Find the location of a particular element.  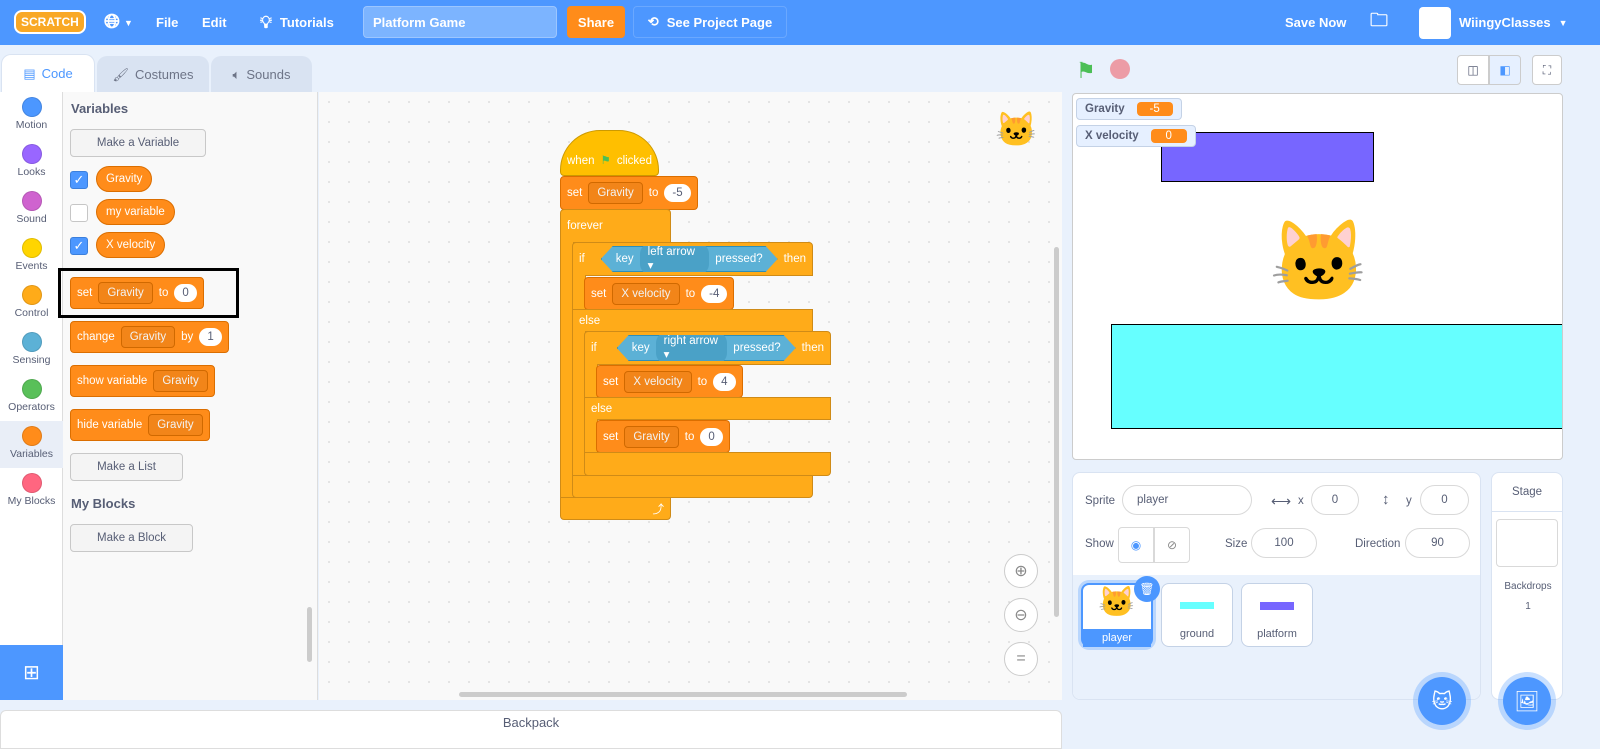

variable-x-velocity: X velocity is located at coordinates (131, 245).